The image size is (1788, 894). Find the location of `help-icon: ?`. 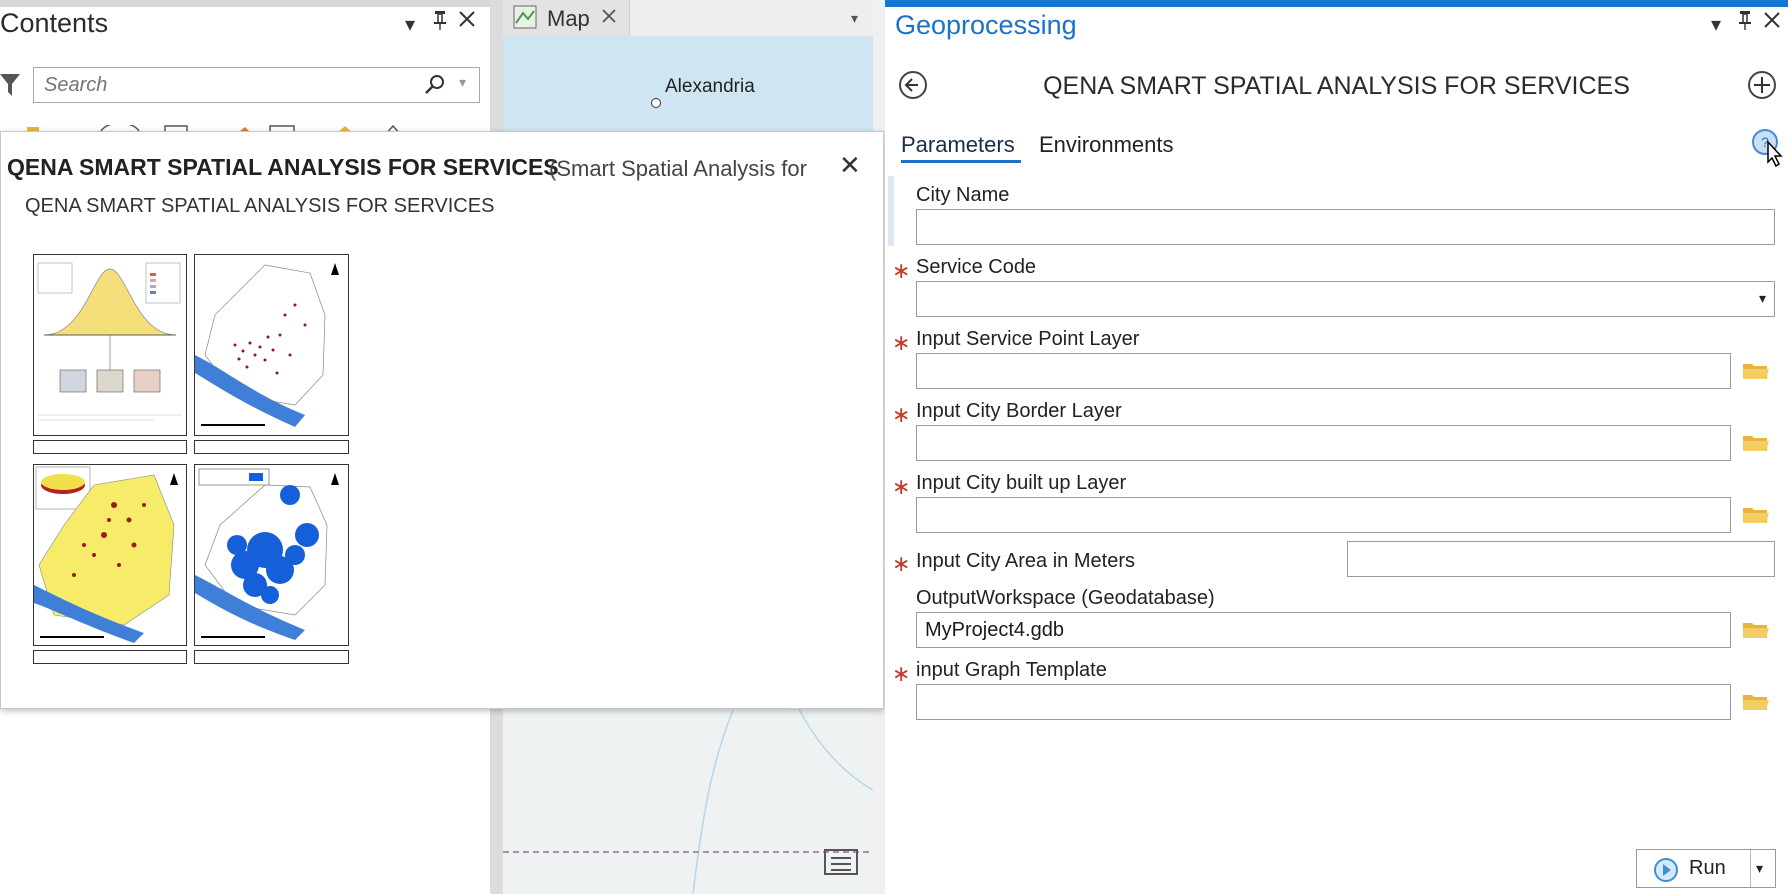

help-icon: ? is located at coordinates (1769, 156).